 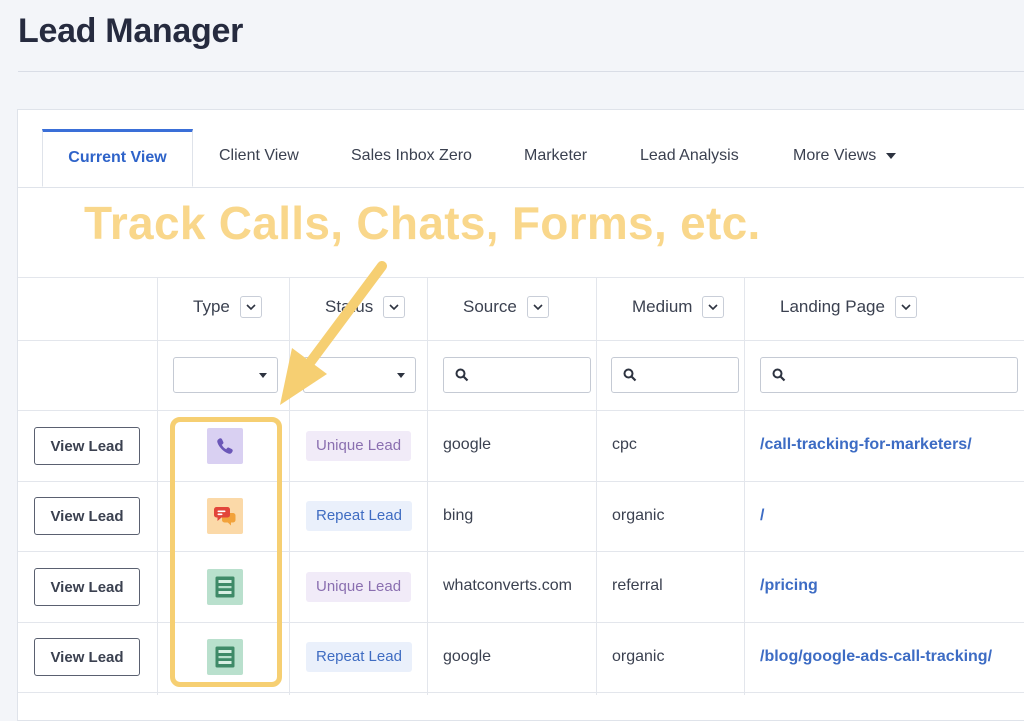 What do you see at coordinates (662, 306) in the screenshot?
I see `column-label: Medium` at bounding box center [662, 306].